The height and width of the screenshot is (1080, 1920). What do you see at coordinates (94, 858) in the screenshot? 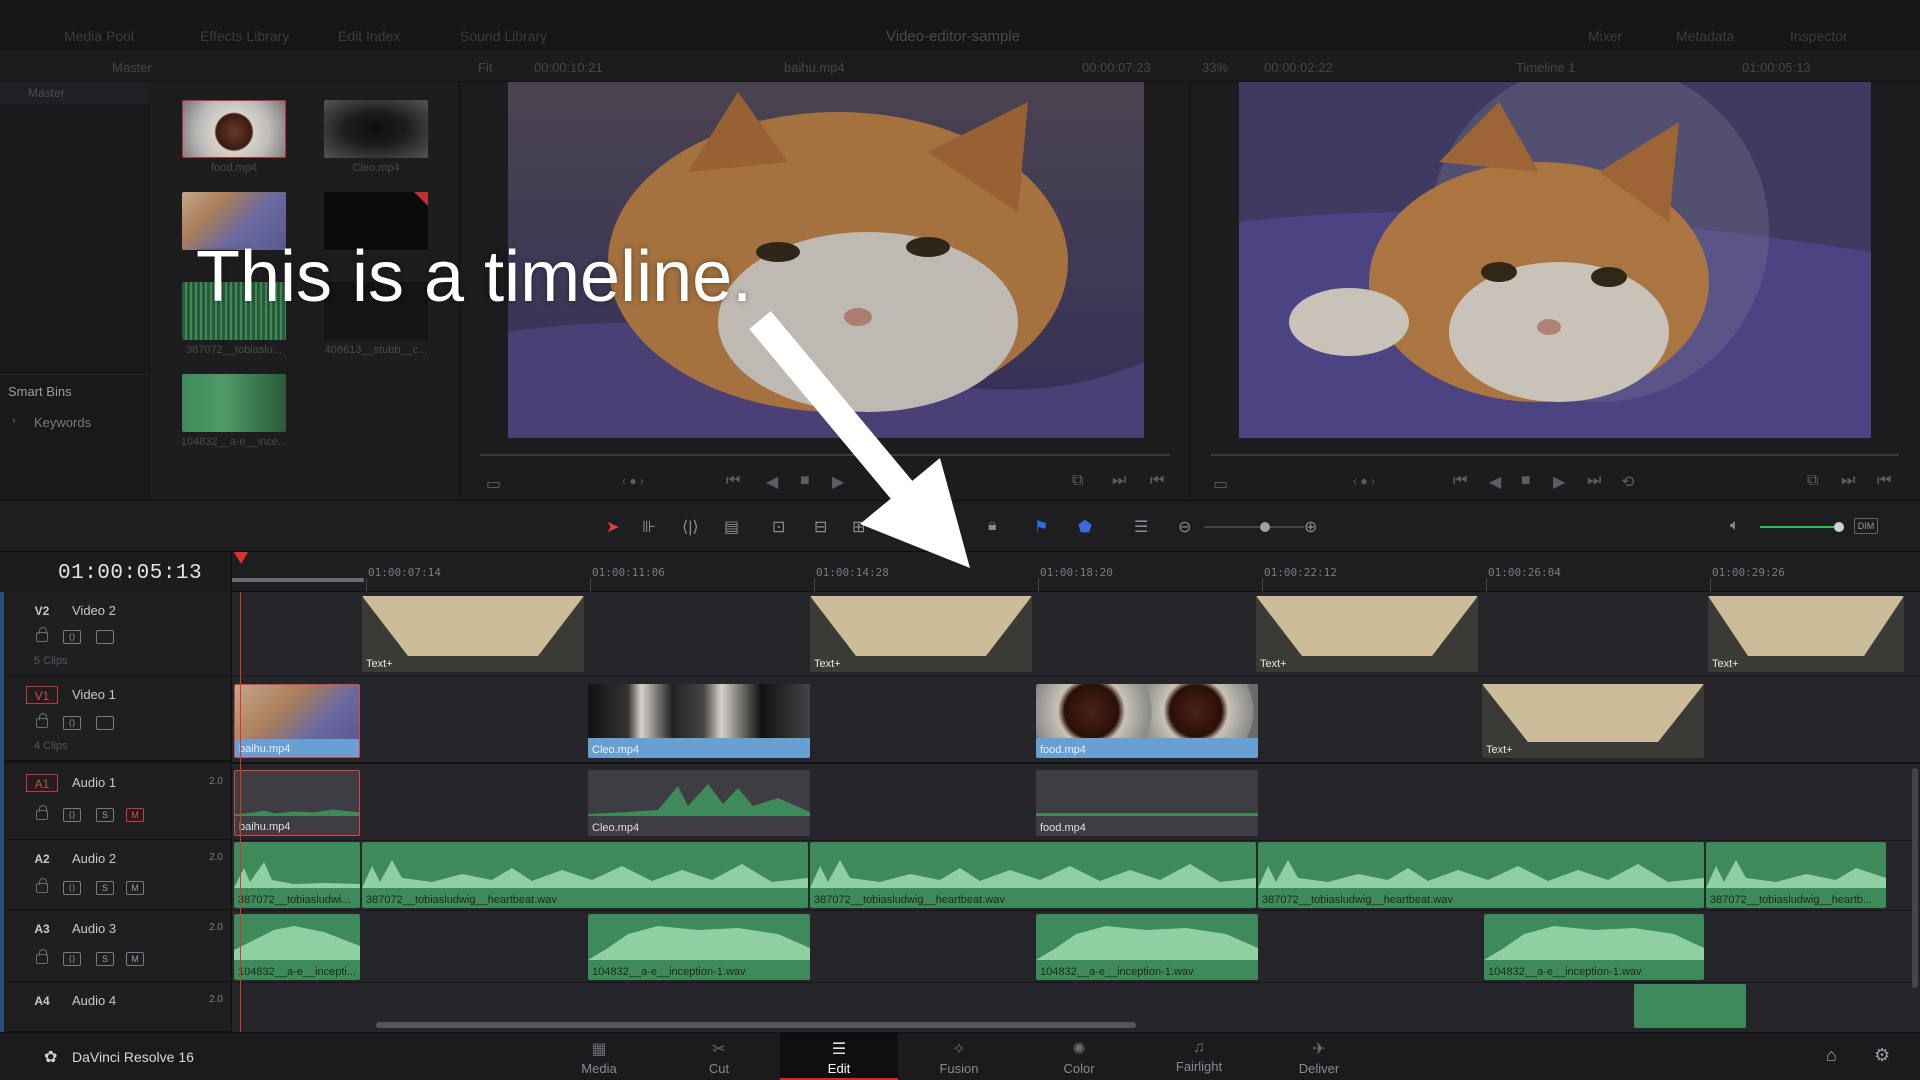
I see `track-name: Audio 2` at bounding box center [94, 858].